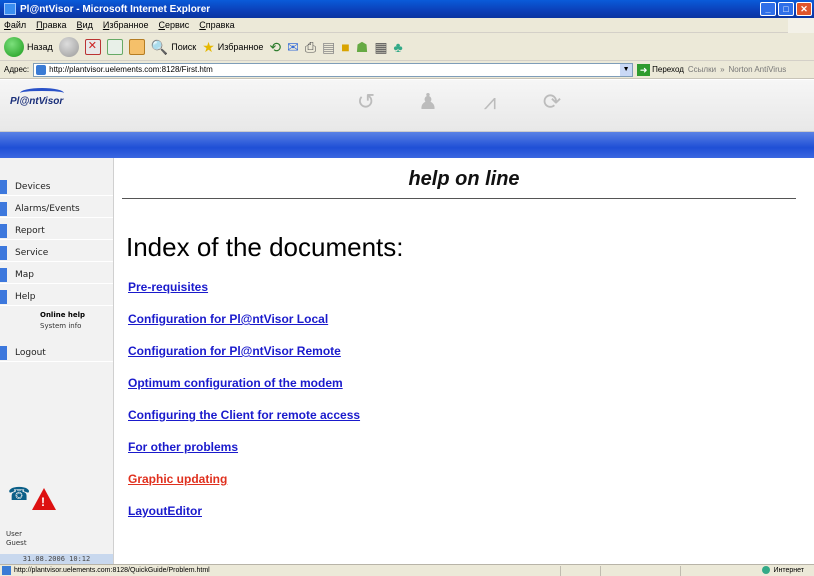 The image size is (814, 576). Describe the element at coordinates (30, 352) in the screenshot. I see `sidebar-item-label: Logout` at that location.